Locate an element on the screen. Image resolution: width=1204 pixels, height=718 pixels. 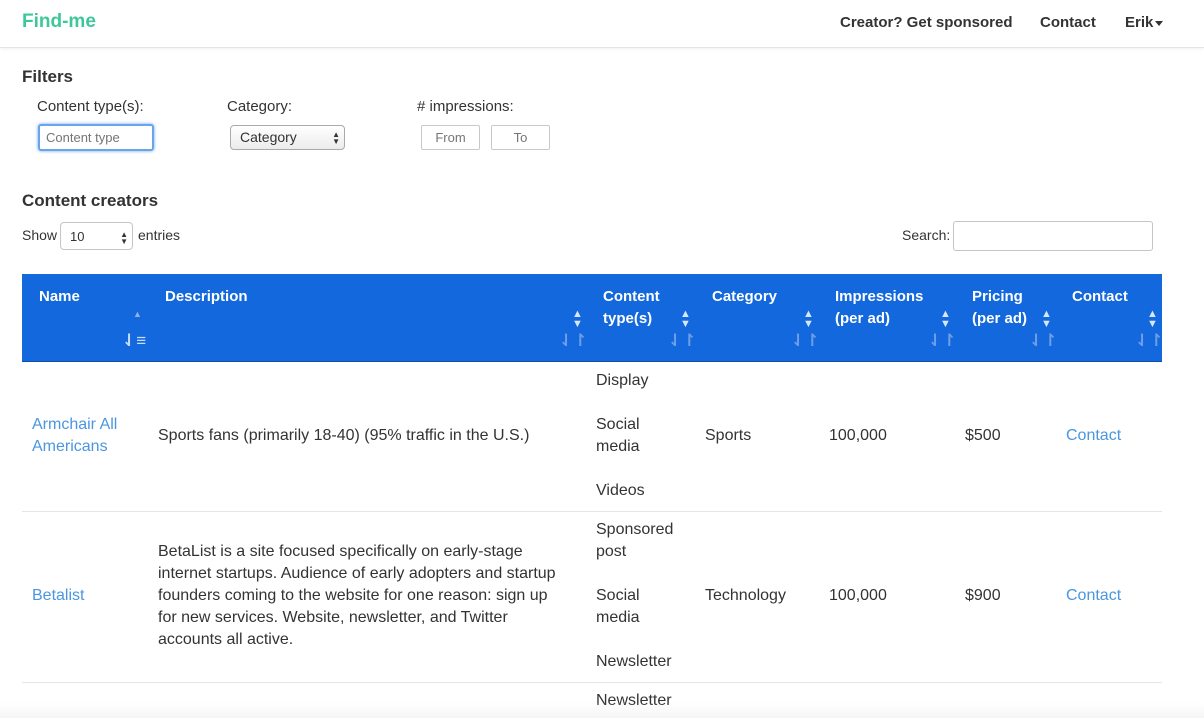
content-creators-heading: Content creators is located at coordinates (90, 200).